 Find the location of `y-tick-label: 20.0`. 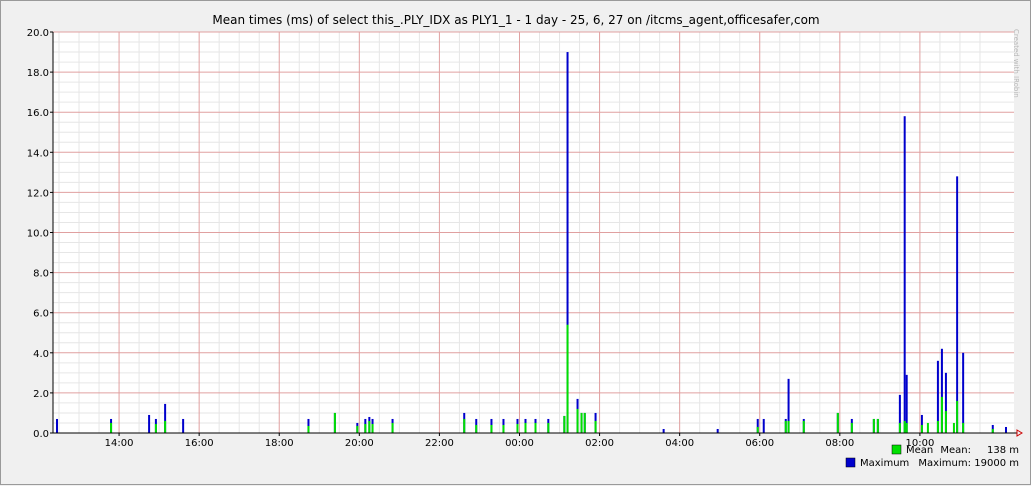

y-tick-label: 20.0 is located at coordinates (38, 33).